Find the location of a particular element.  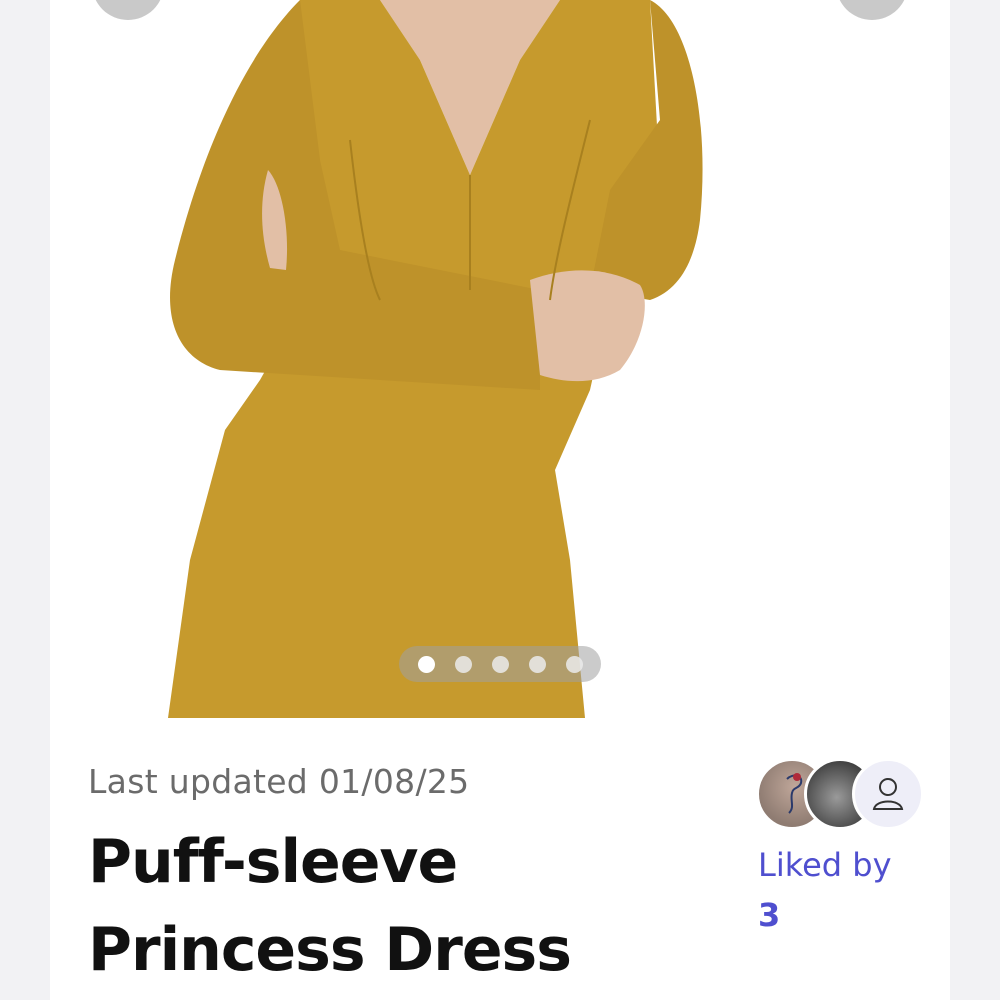

last-updated-text: Last updated 01/08/25 is located at coordinates (279, 781).